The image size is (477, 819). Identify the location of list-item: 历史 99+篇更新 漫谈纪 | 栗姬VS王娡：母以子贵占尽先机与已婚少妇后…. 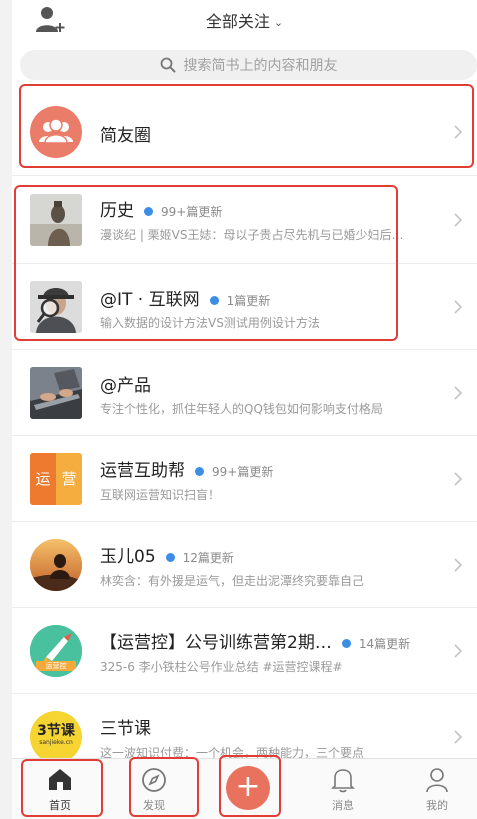
(244, 220).